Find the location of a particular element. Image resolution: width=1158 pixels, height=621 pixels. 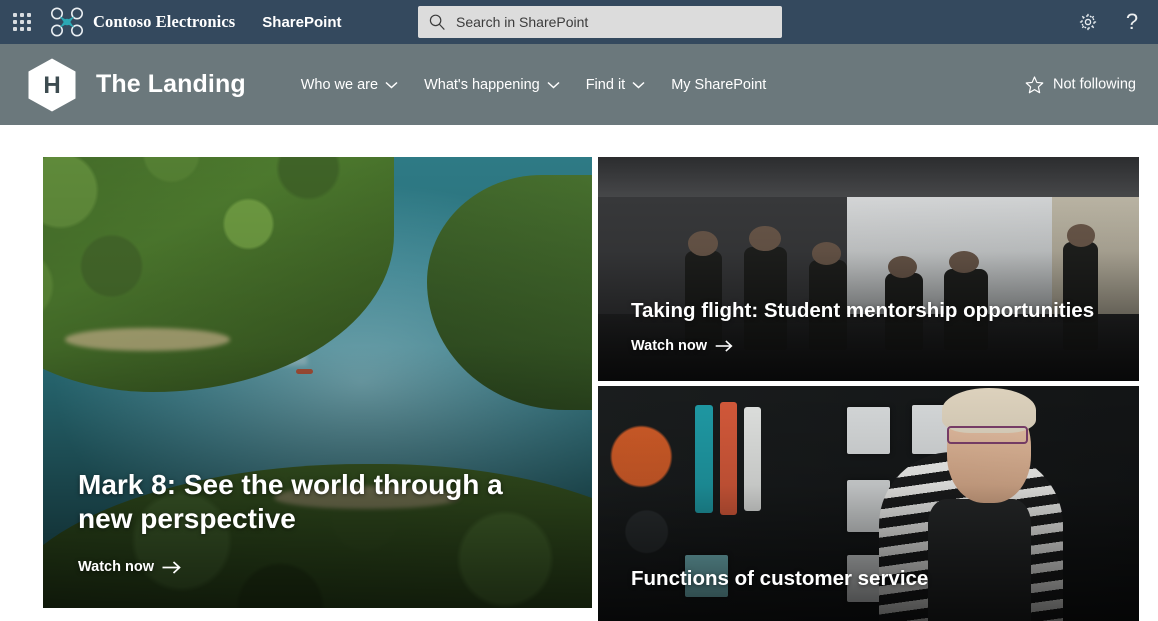

follow-button: Not following is located at coordinates (1080, 84).